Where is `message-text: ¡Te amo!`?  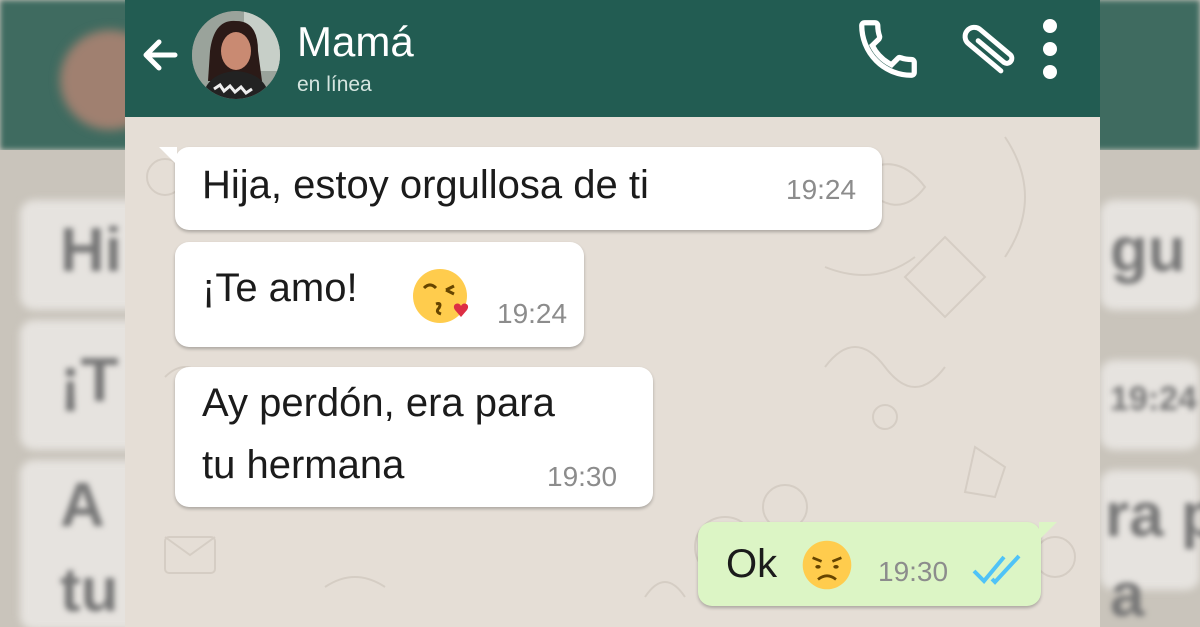
message-text: ¡Te amo! is located at coordinates (280, 288).